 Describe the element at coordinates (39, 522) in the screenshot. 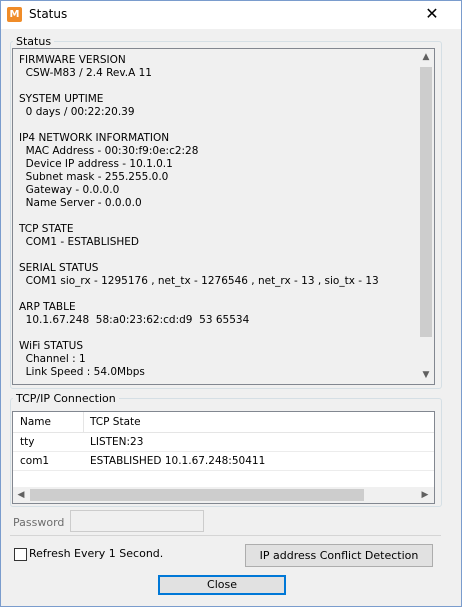

I see `password-label: Password` at that location.